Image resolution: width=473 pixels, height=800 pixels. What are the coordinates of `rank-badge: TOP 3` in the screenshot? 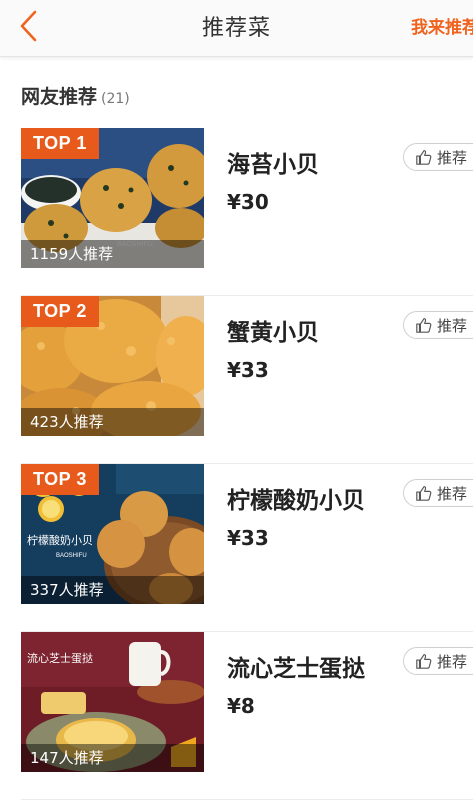 It's located at (60, 479).